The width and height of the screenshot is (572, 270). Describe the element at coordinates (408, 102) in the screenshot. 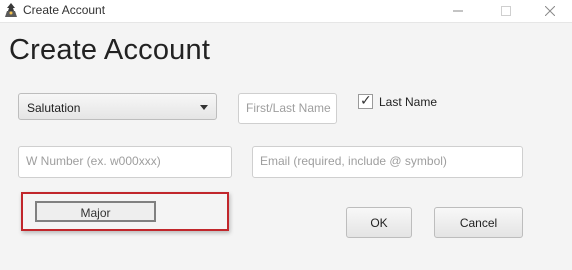

I see `last-name-label: Last Name` at that location.